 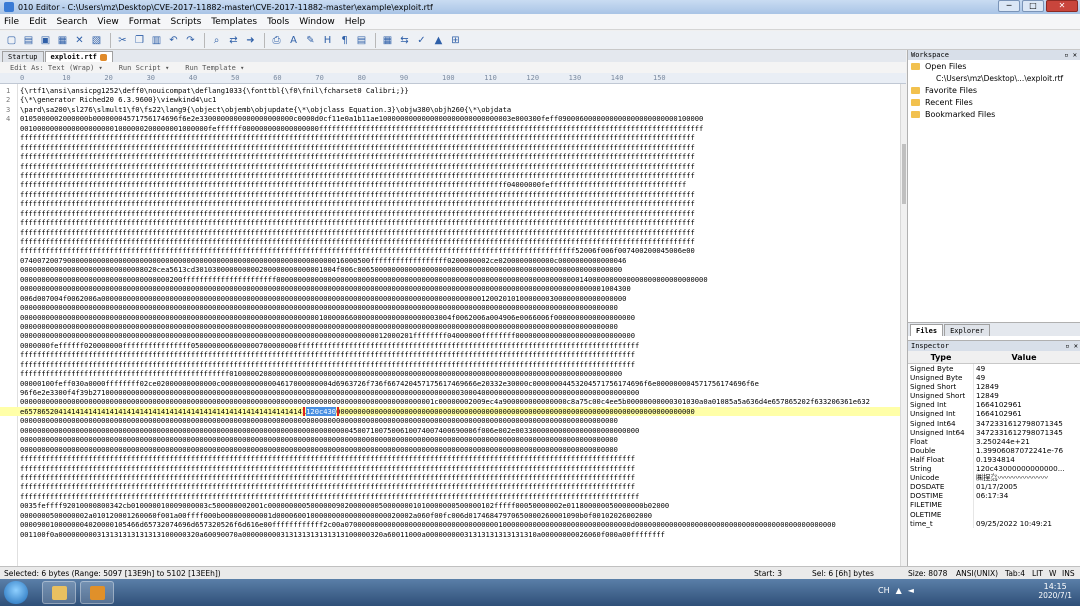 What do you see at coordinates (173, 40) in the screenshot?
I see `undo-icon: ↶` at bounding box center [173, 40].